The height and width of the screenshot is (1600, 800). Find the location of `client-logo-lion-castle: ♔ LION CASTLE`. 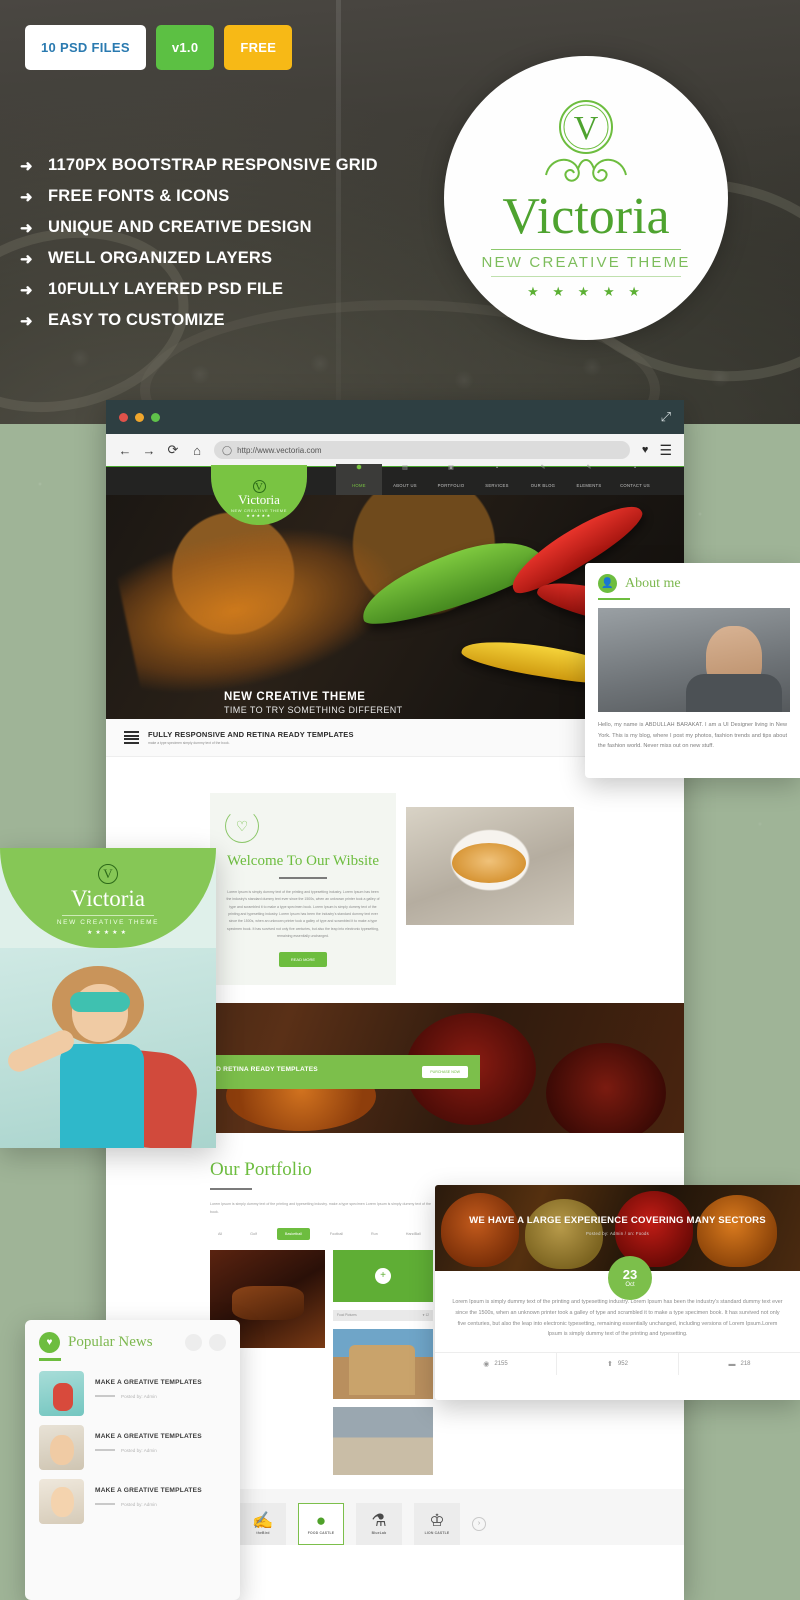

client-logo-lion-castle: ♔ LION CASTLE is located at coordinates (437, 1523).